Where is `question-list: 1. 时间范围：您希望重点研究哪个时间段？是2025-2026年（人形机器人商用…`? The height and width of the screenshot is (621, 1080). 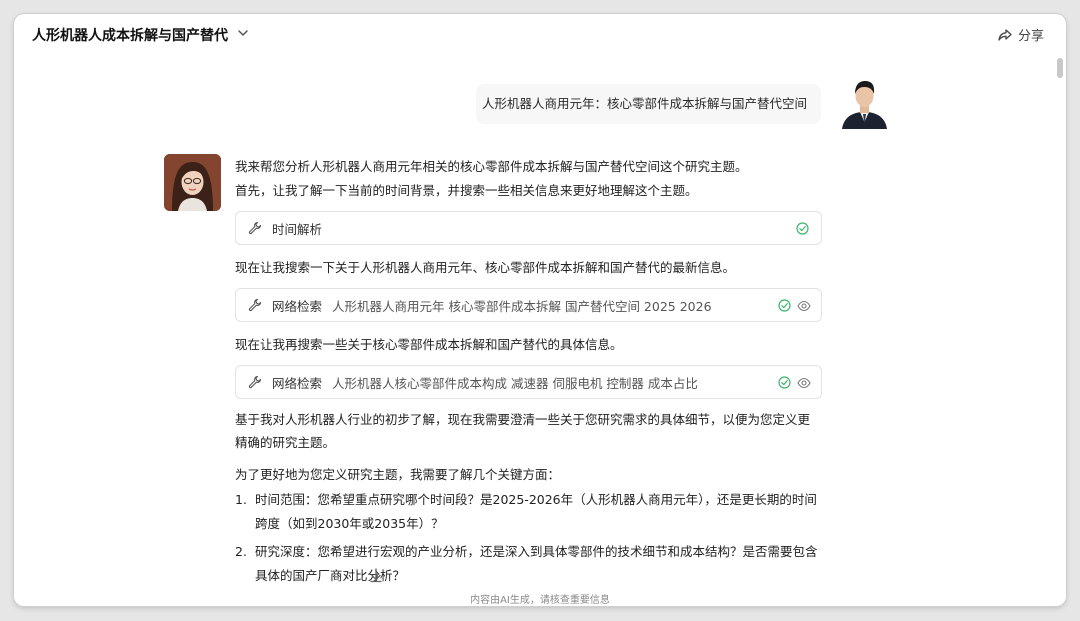
question-list: 1. 时间范围：您希望重点研究哪个时间段？是2025-2026年（人形机器人商用… is located at coordinates (530, 538).